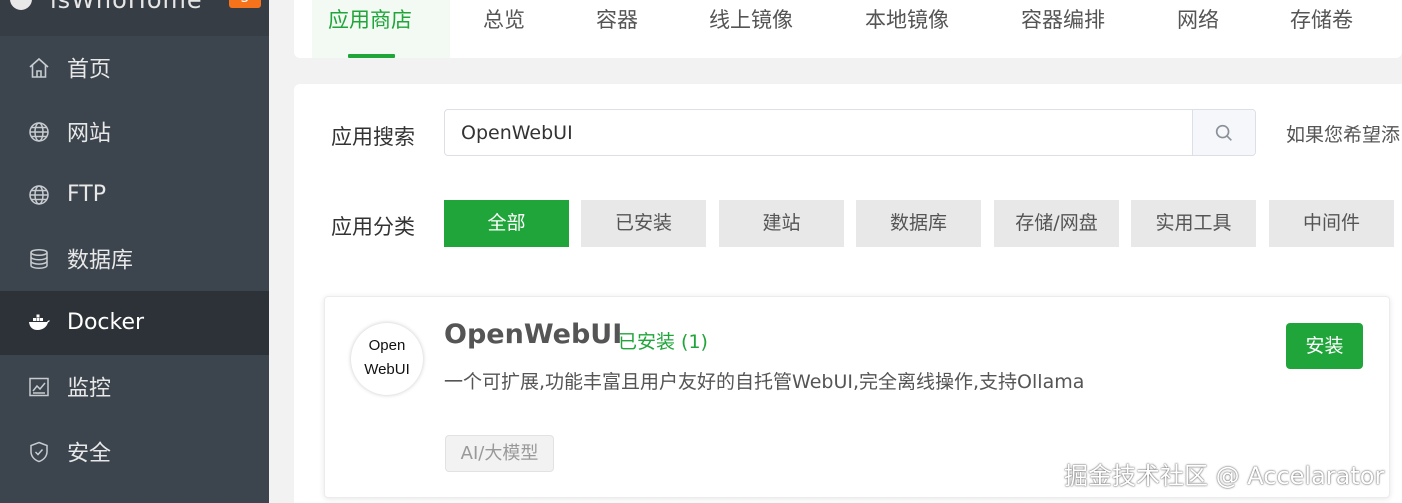  Describe the element at coordinates (781, 223) in the screenshot. I see `category-website-button: 建站` at that location.